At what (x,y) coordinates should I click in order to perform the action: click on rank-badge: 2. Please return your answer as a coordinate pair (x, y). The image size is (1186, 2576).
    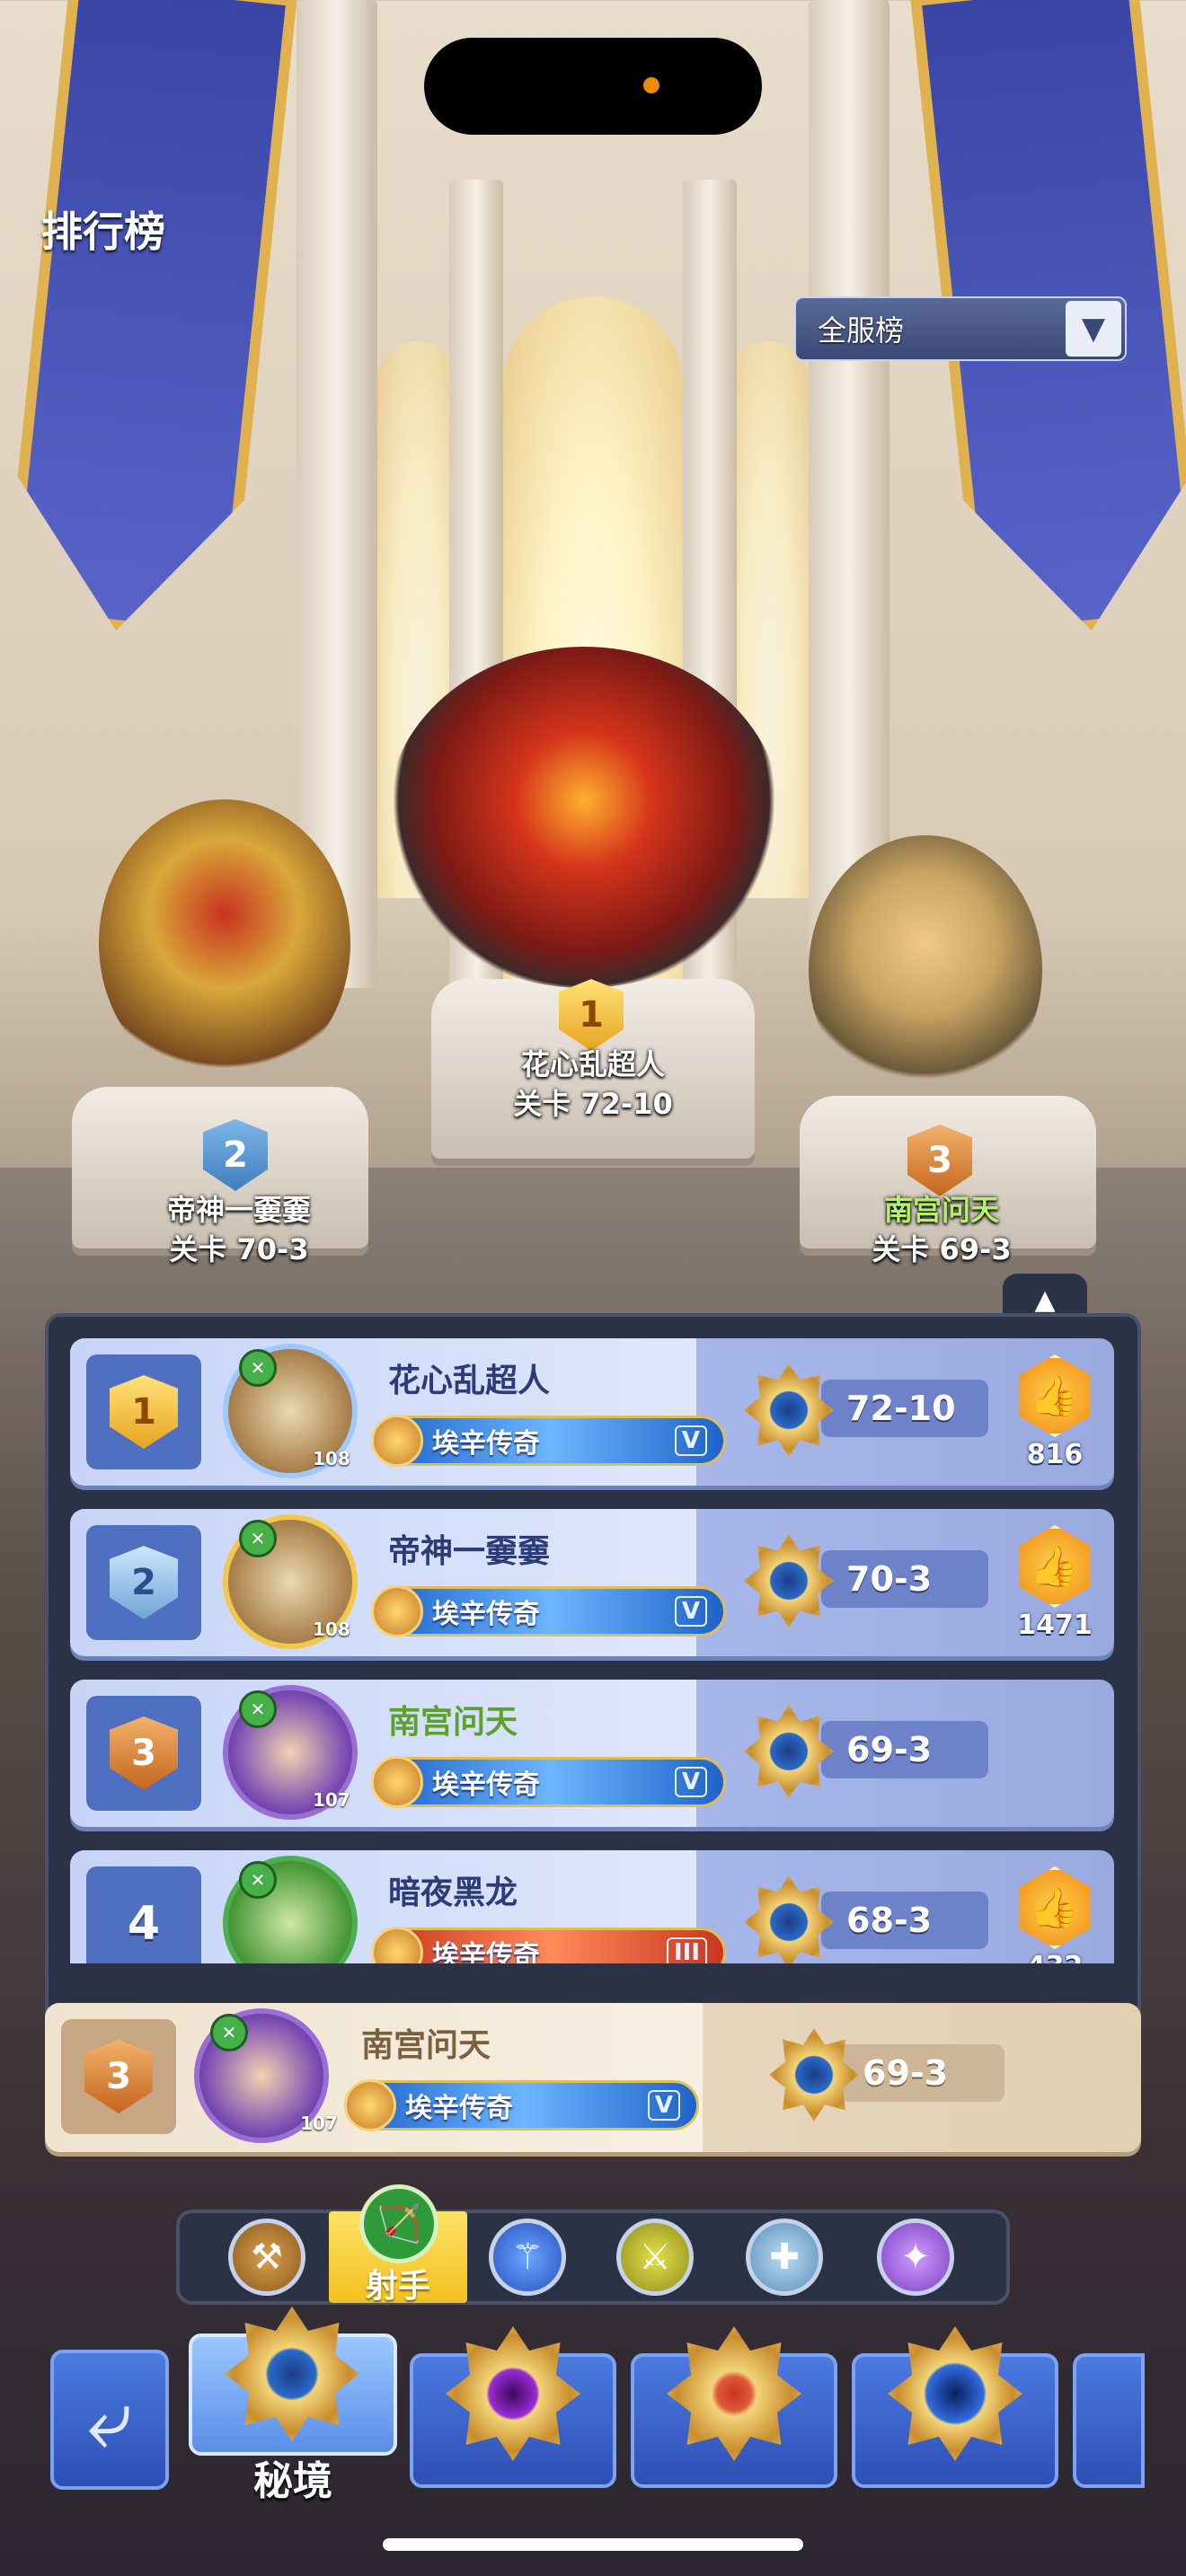
    Looking at the image, I should click on (143, 1582).